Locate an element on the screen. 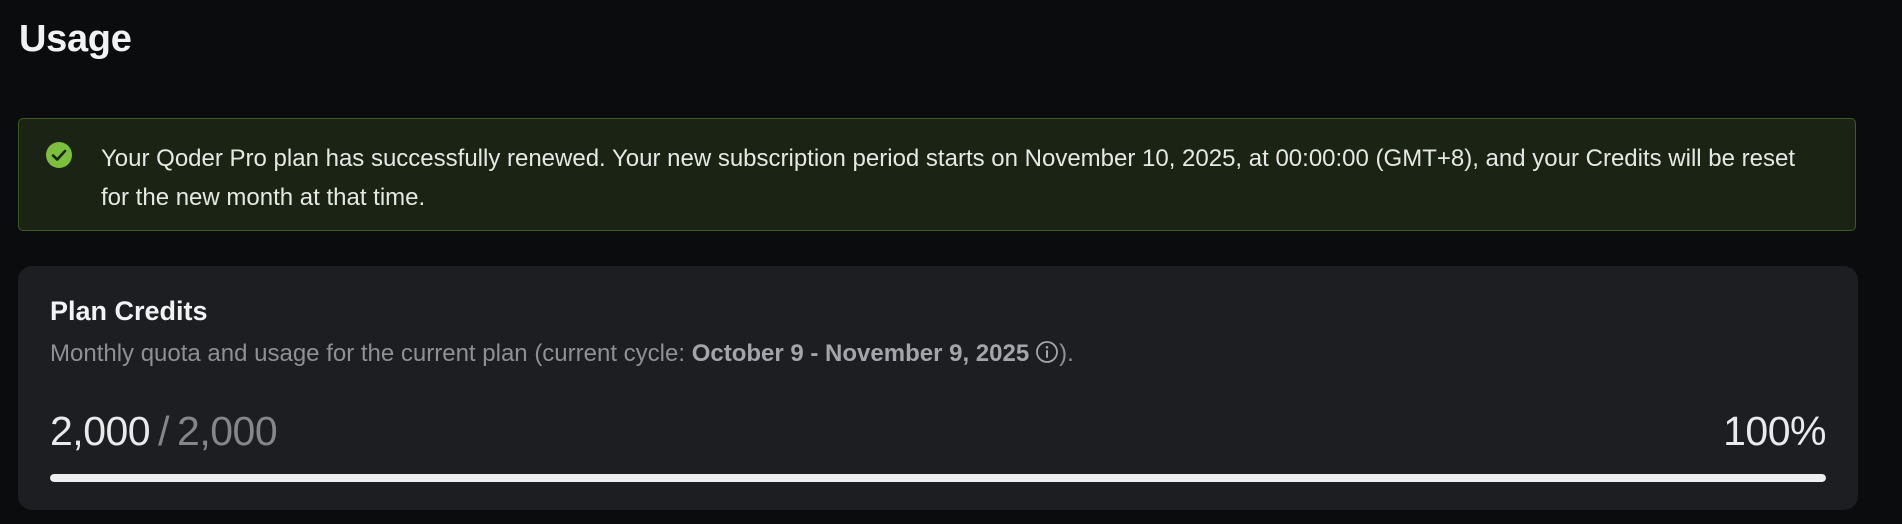  info-circle-icon is located at coordinates (1047, 352).